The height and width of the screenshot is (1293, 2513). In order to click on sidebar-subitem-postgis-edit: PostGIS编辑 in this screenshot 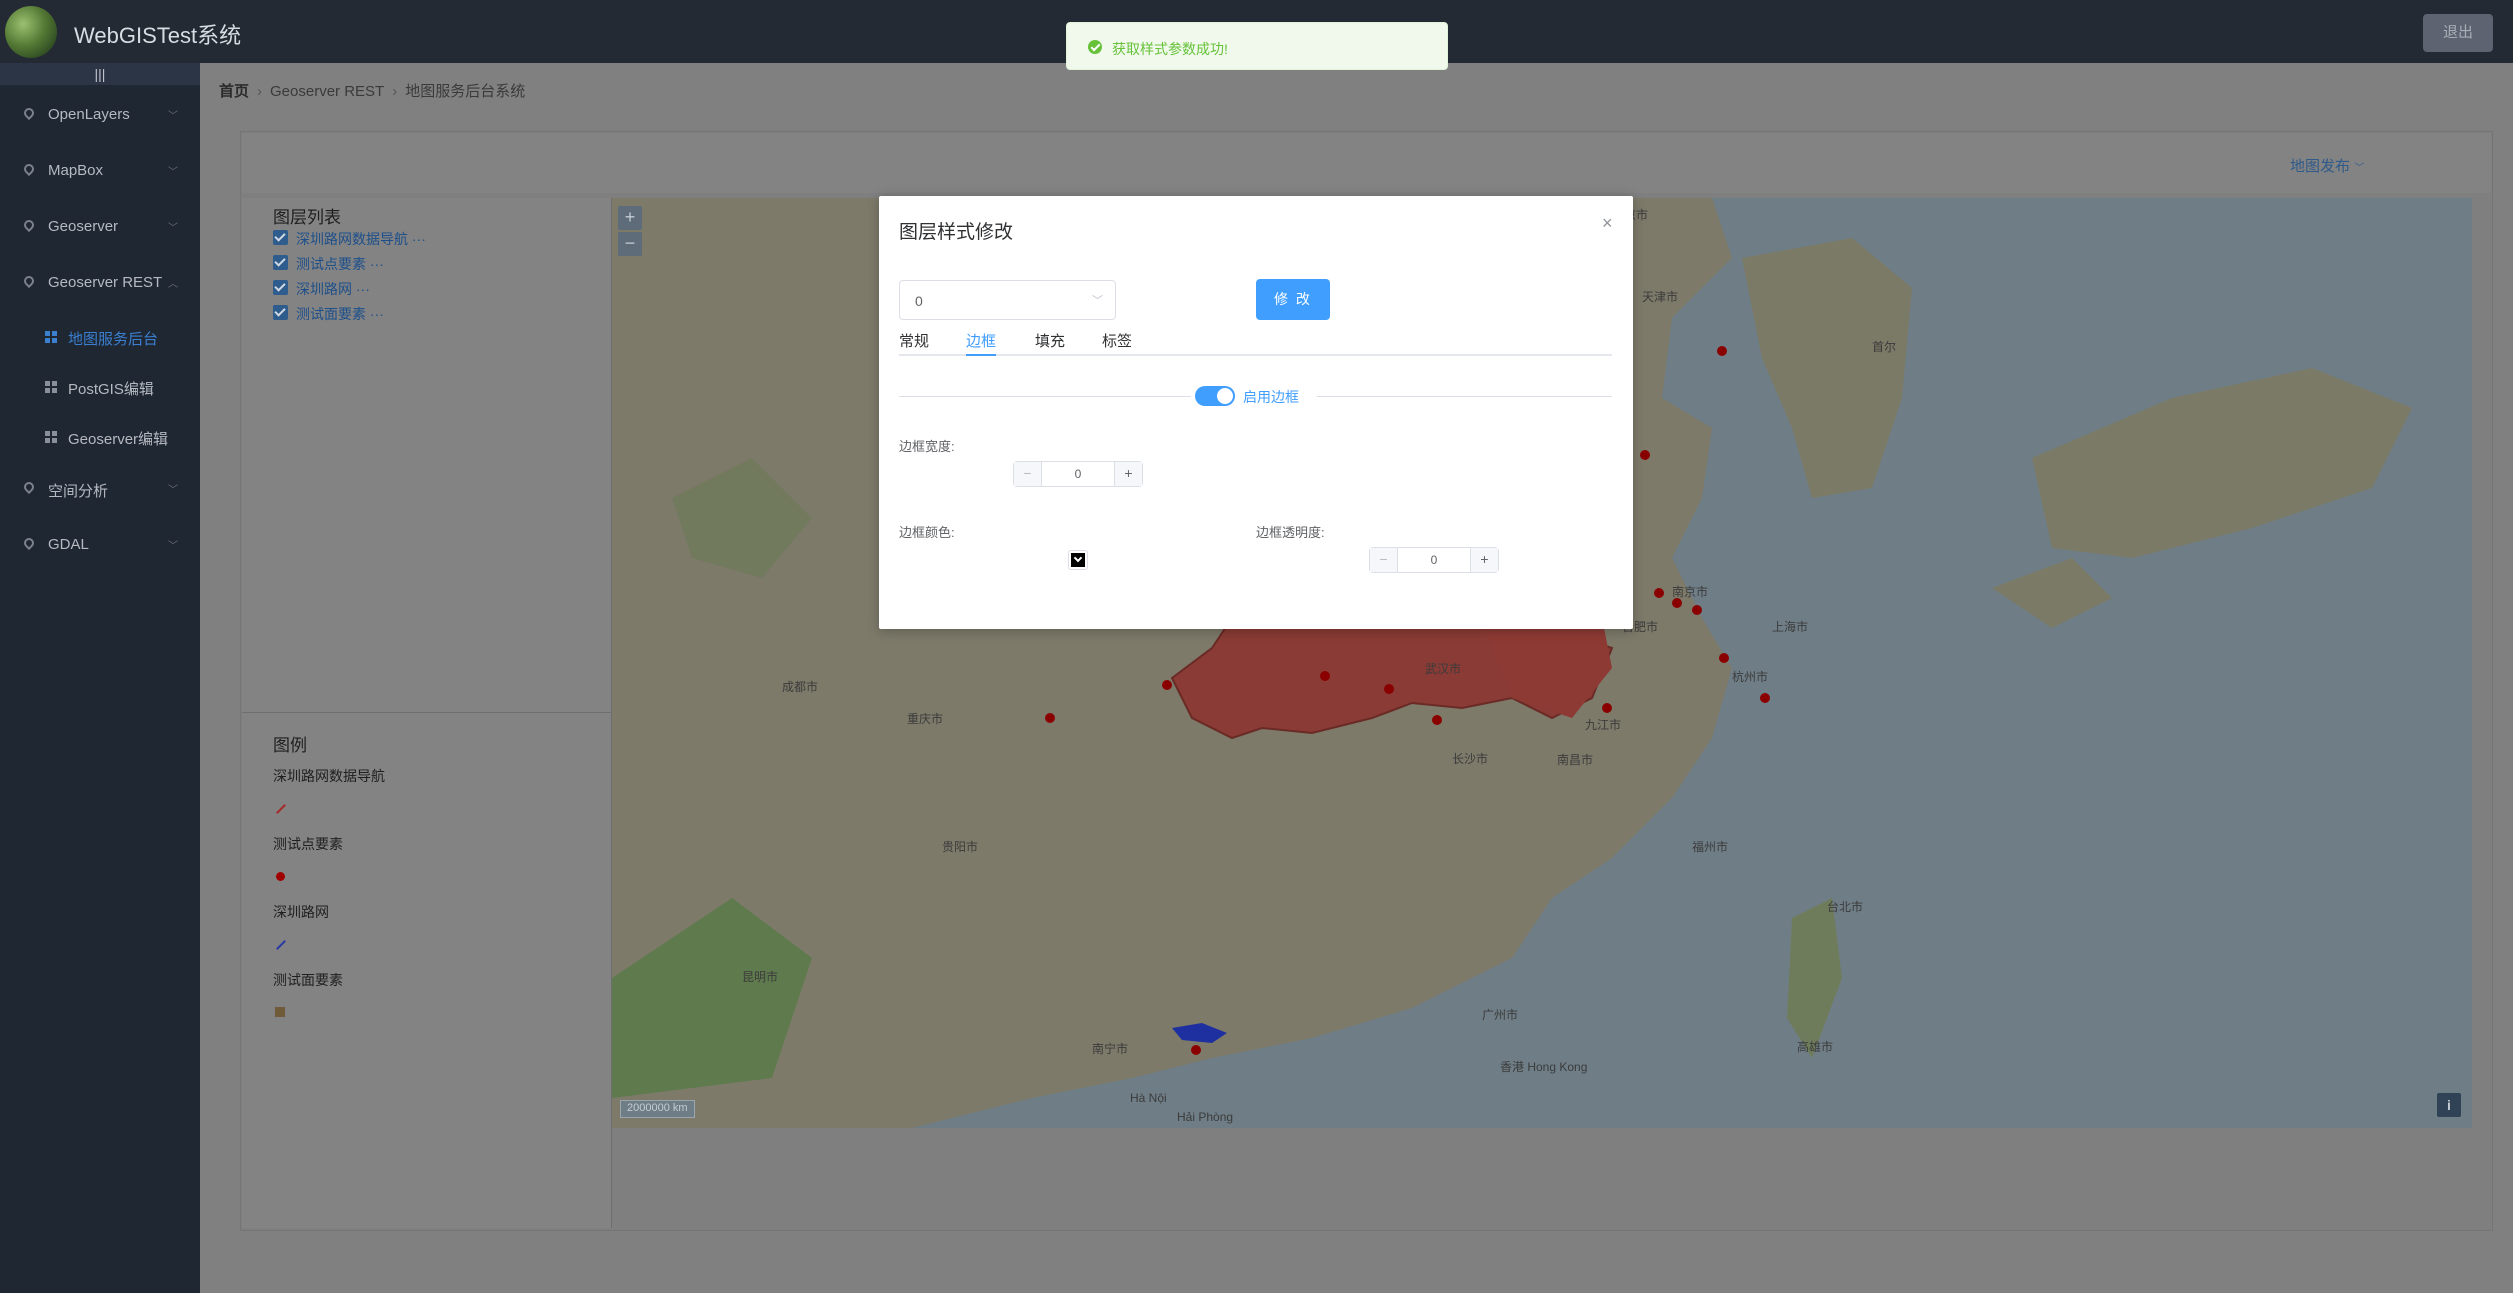, I will do `click(100, 387)`.